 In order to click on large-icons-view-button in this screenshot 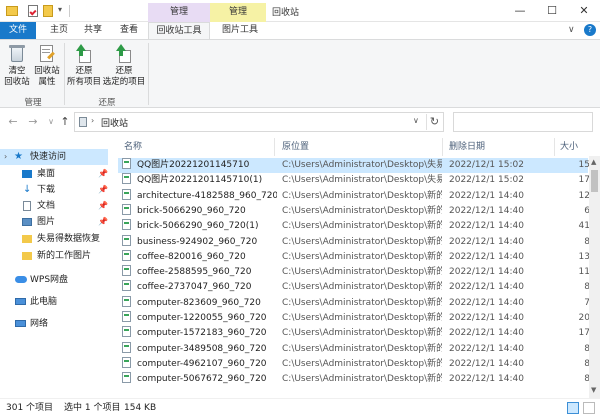, I will do `click(589, 408)`.